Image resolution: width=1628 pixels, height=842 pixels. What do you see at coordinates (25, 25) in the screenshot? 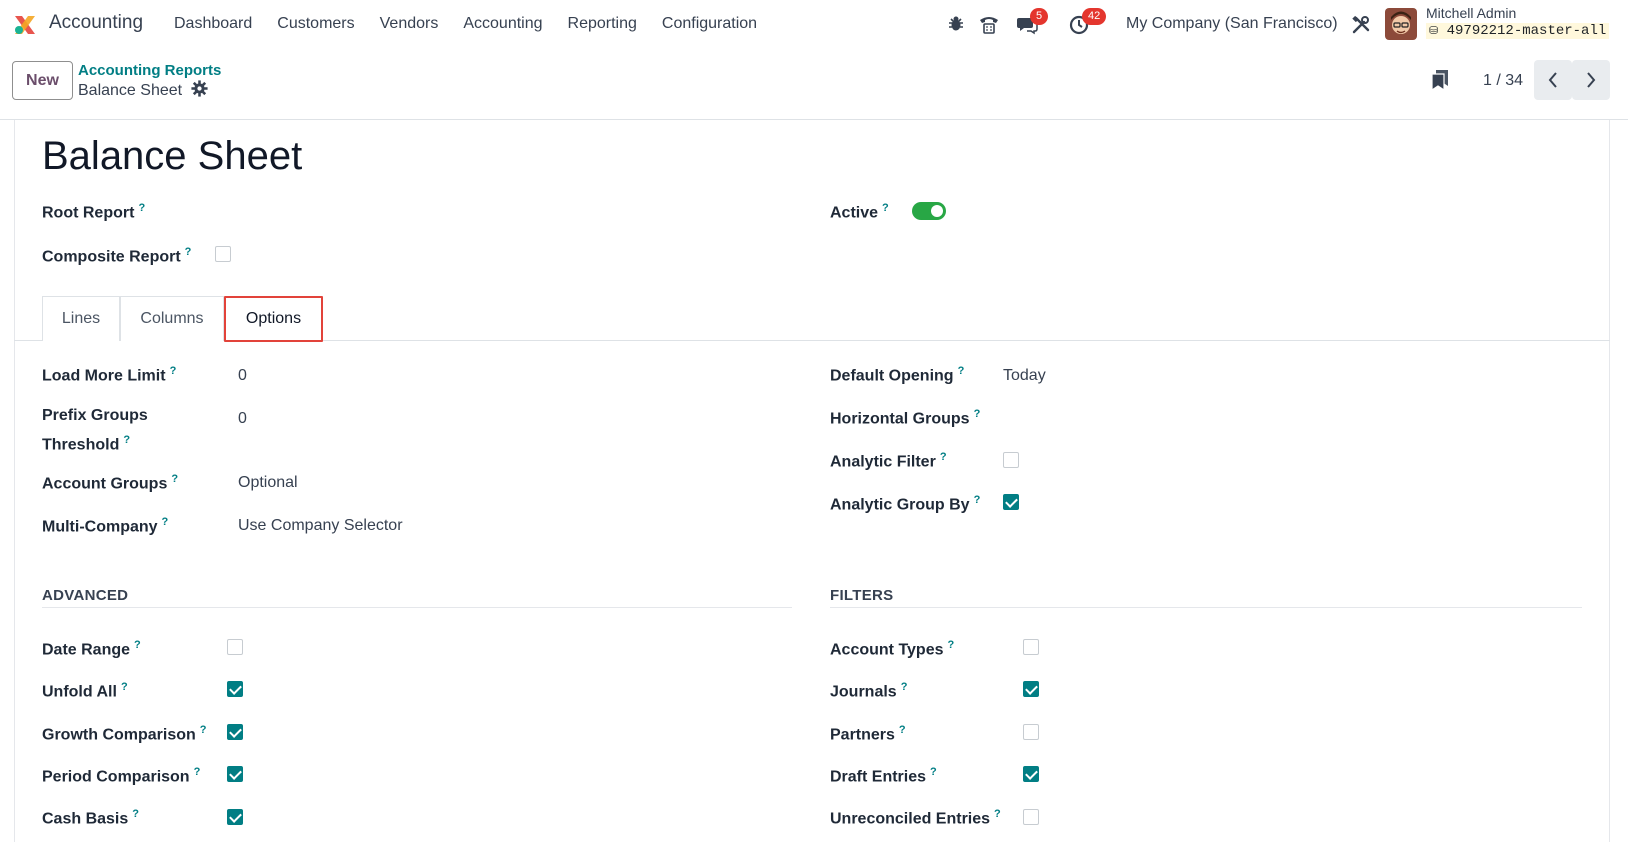
I see `accounting-app-icon` at bounding box center [25, 25].